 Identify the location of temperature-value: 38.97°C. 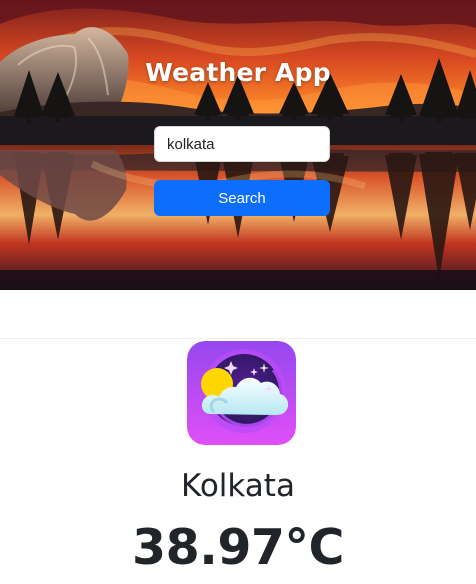
(238, 547).